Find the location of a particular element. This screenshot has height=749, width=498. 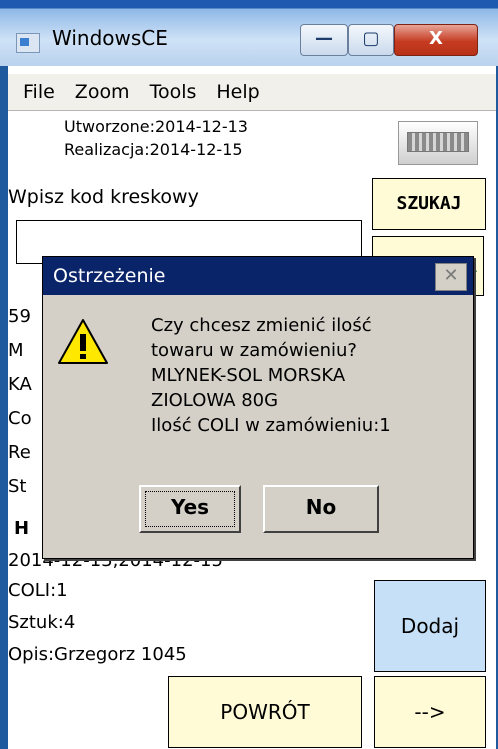

next-button: --> is located at coordinates (430, 712).